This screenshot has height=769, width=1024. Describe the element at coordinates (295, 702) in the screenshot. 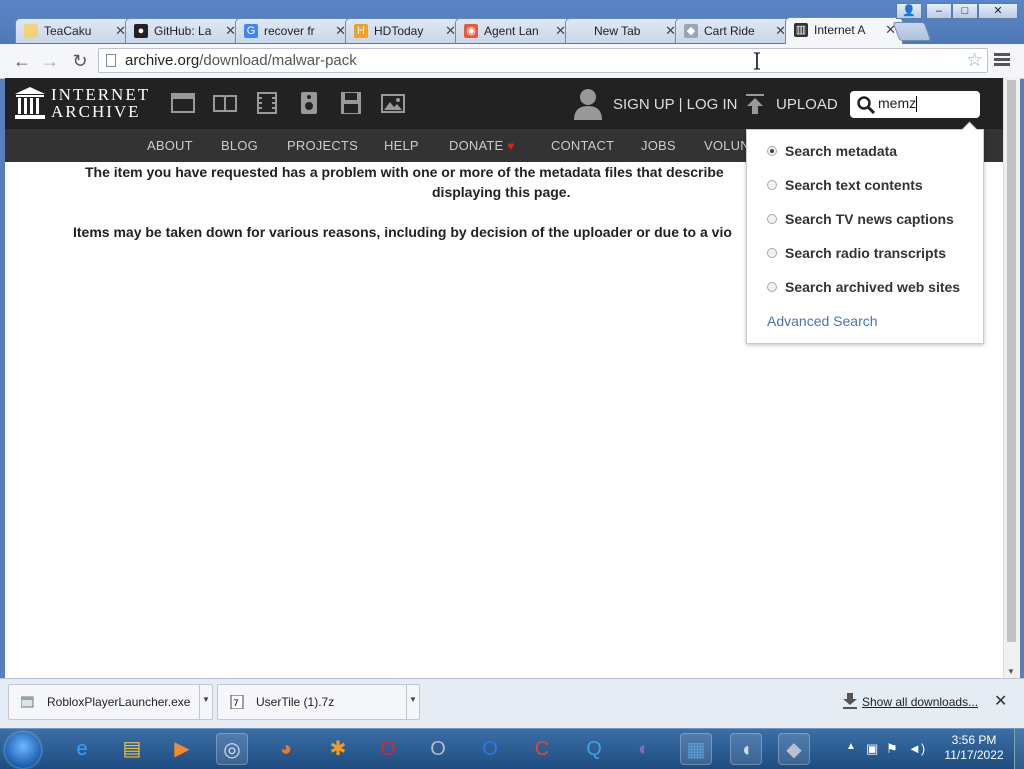

I see `download-filename: UserTile (1).7z` at that location.